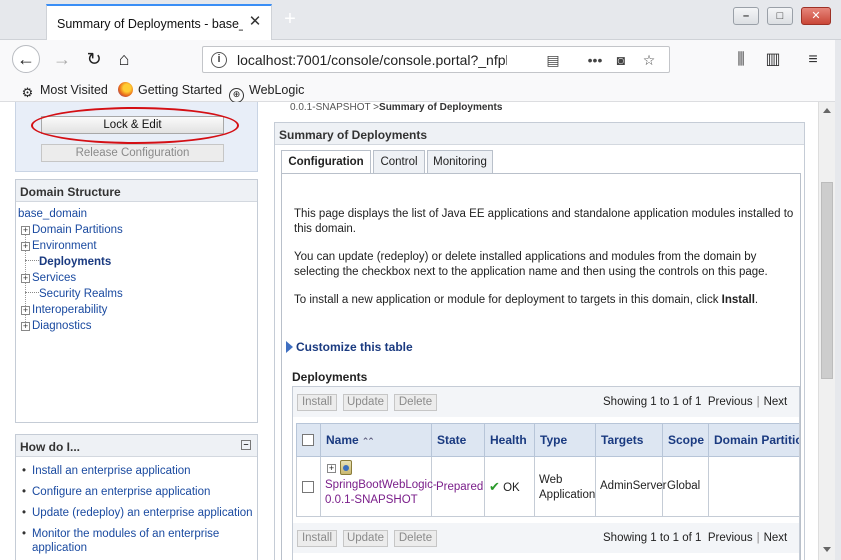  Describe the element at coordinates (137, 310) in the screenshot. I see `tree-node-interoperability: + Interoperability` at that location.